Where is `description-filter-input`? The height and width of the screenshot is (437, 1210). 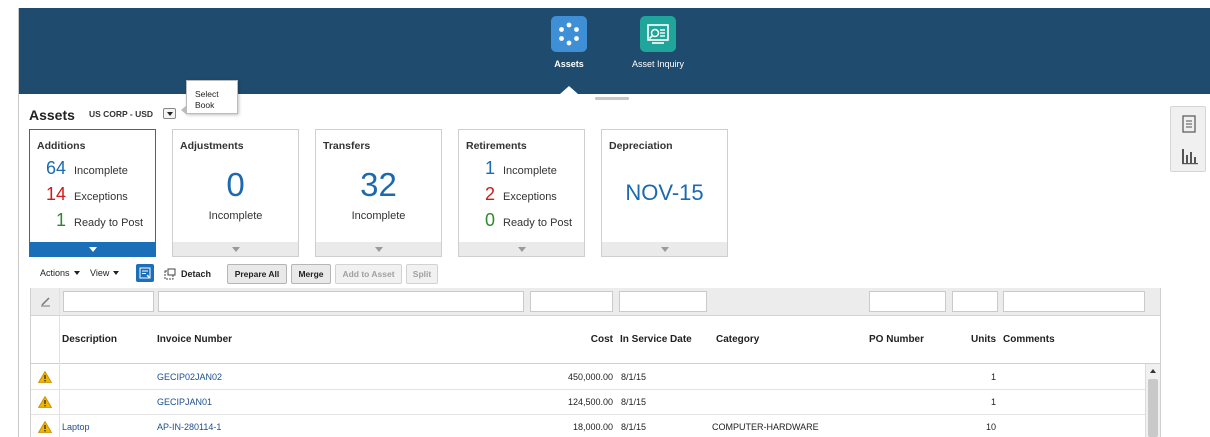
description-filter-input is located at coordinates (108, 301).